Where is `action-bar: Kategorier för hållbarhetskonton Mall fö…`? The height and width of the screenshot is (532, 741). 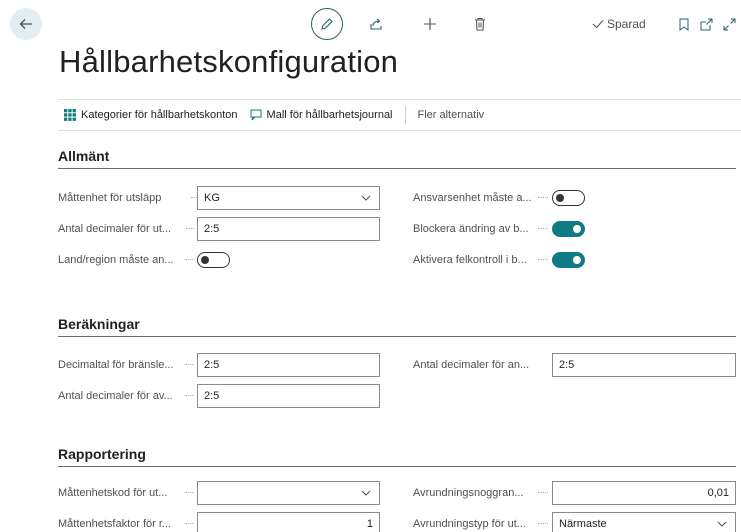
action-bar: Kategorier för hållbarhetskonton Mall fö… is located at coordinates (399, 115).